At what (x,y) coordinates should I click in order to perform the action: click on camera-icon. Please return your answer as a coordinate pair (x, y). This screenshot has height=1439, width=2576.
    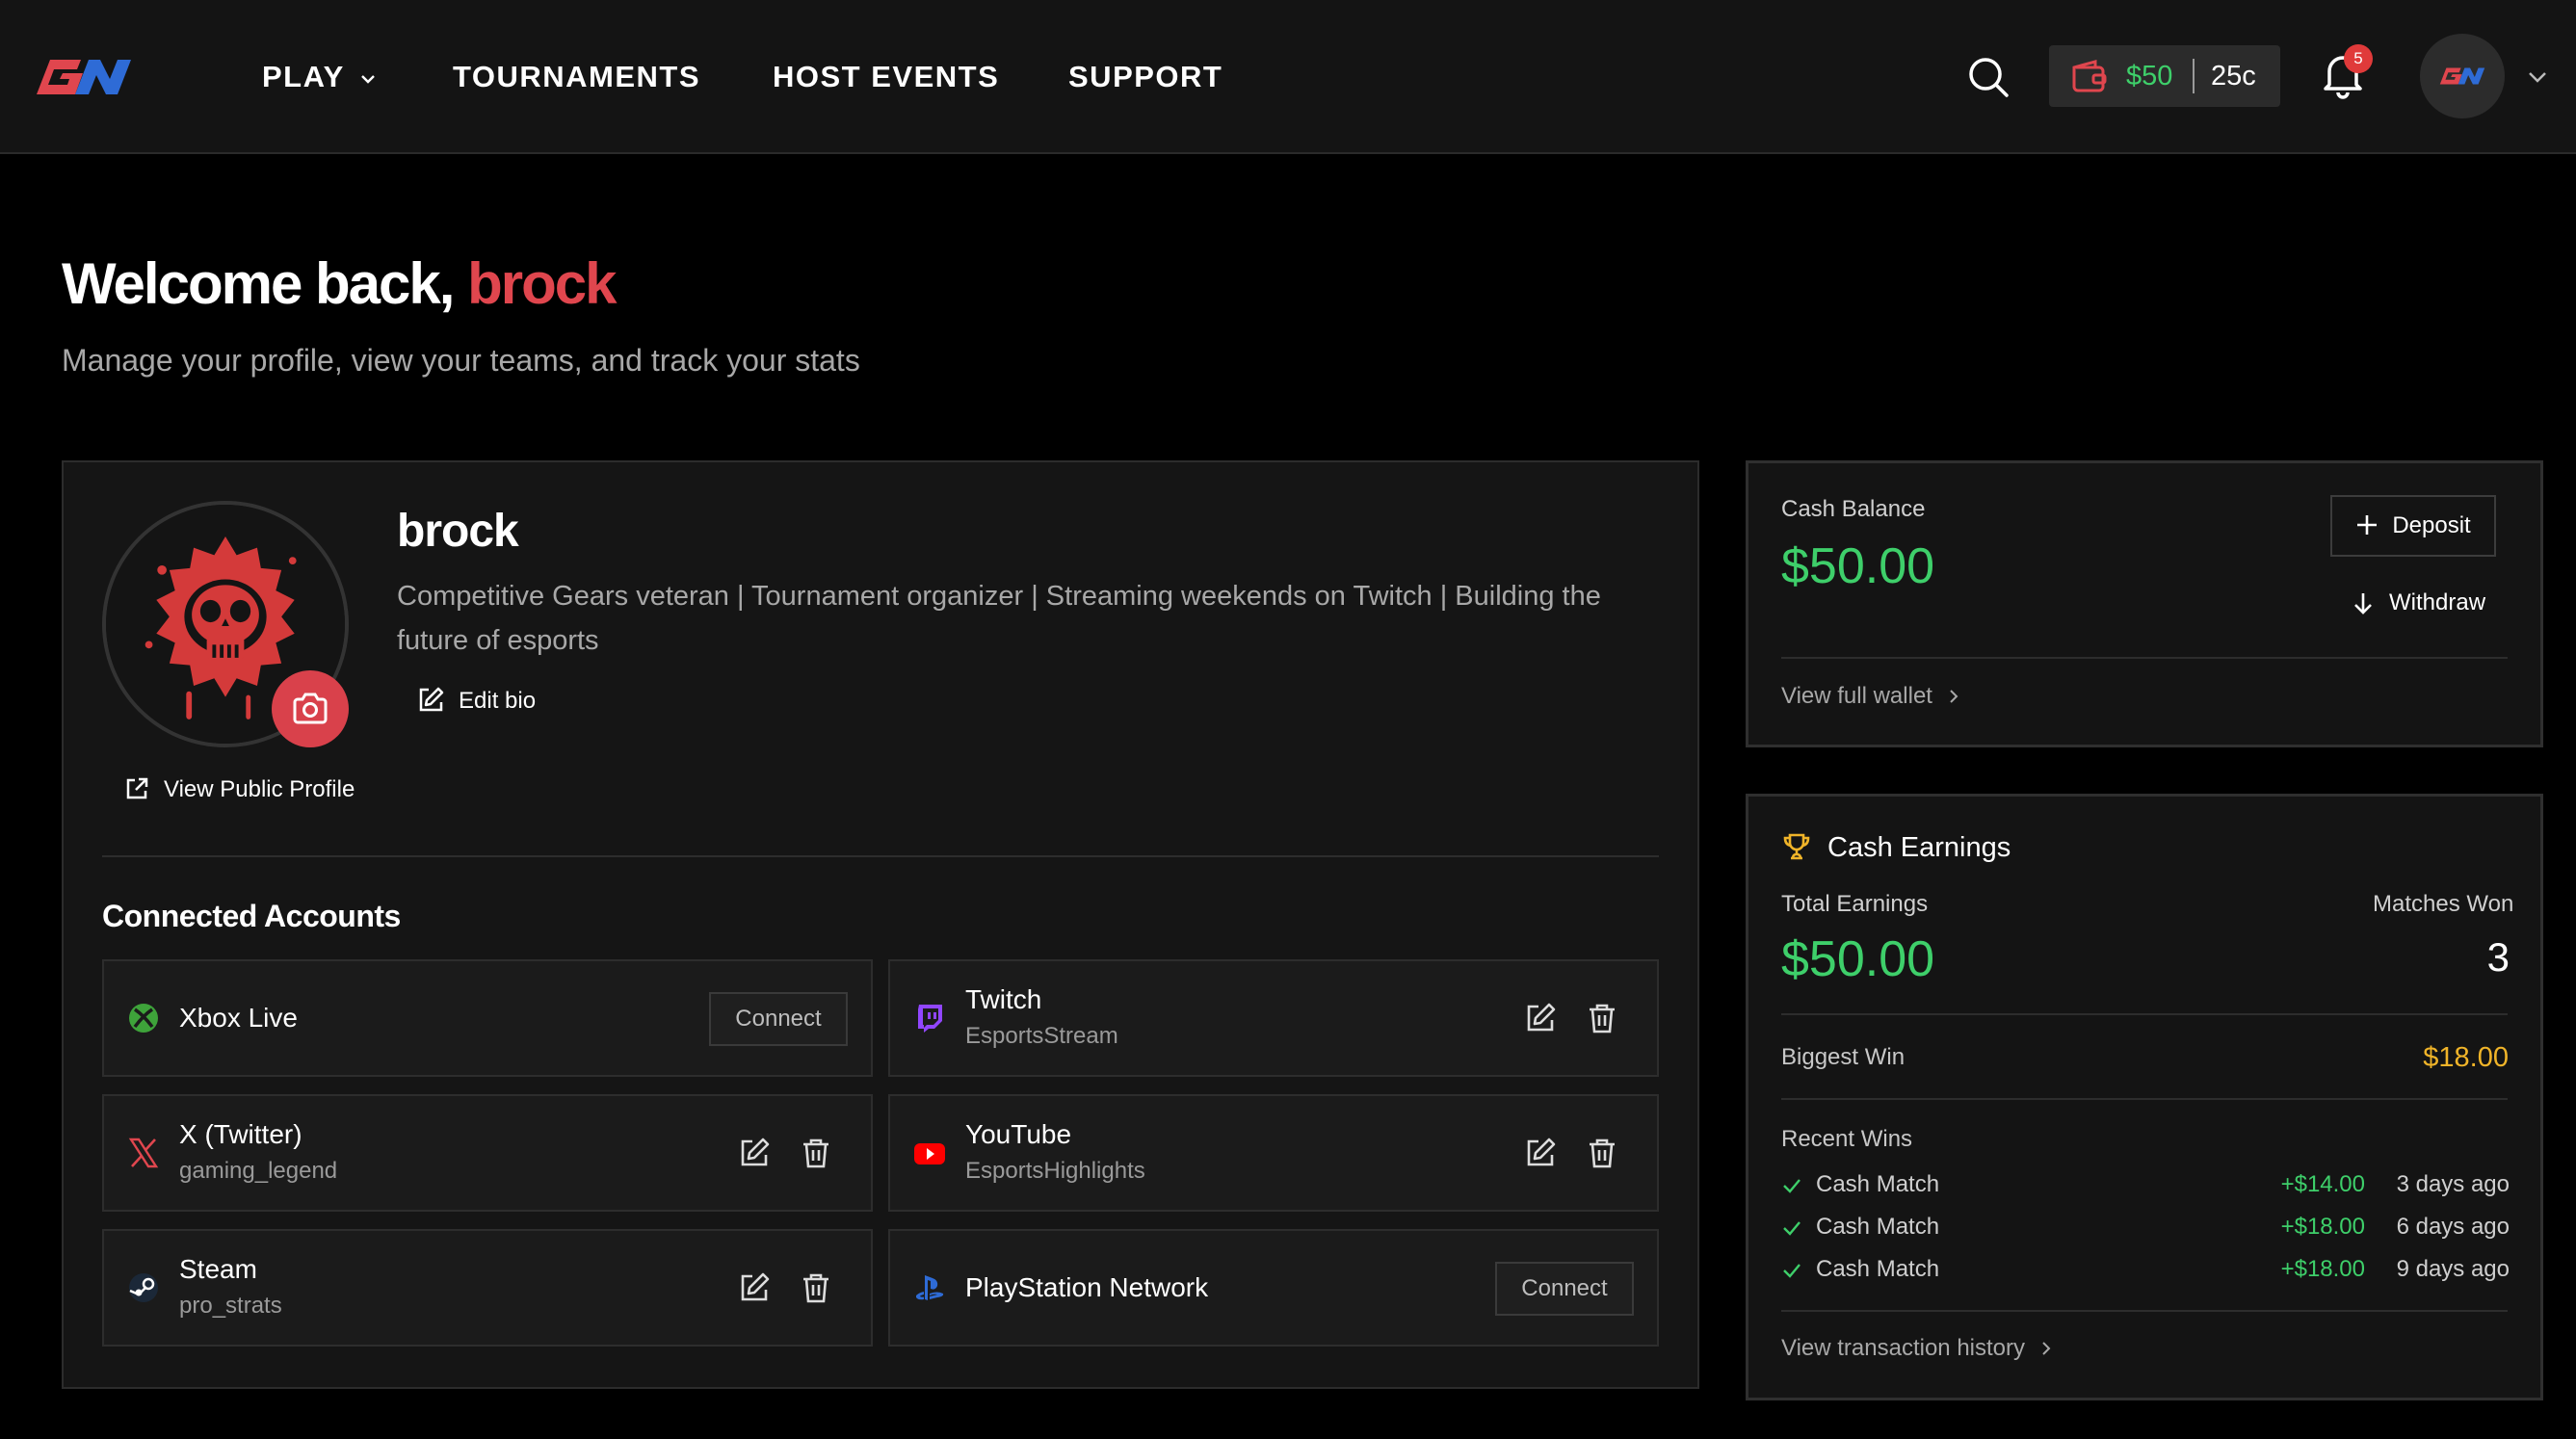
    Looking at the image, I should click on (310, 708).